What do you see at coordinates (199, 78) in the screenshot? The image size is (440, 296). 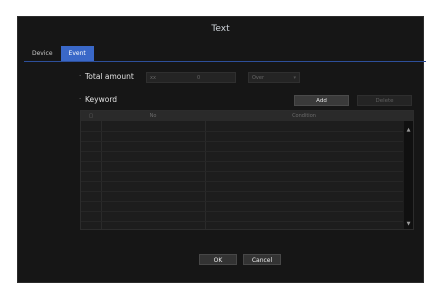 I see `total-amount-value: 0` at bounding box center [199, 78].